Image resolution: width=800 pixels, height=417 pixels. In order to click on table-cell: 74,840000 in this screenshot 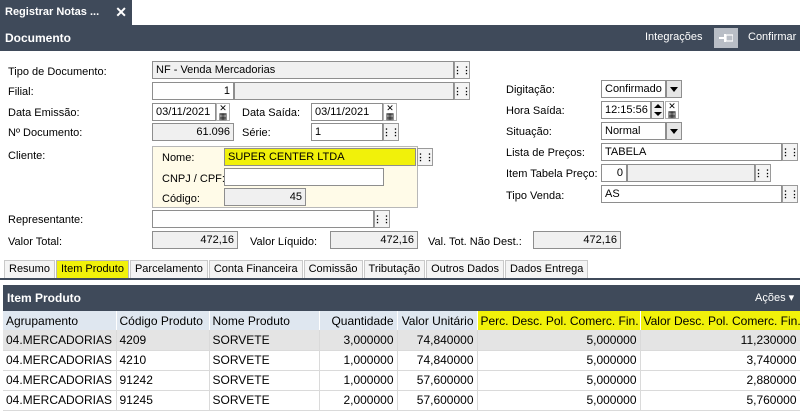, I will do `click(437, 340)`.